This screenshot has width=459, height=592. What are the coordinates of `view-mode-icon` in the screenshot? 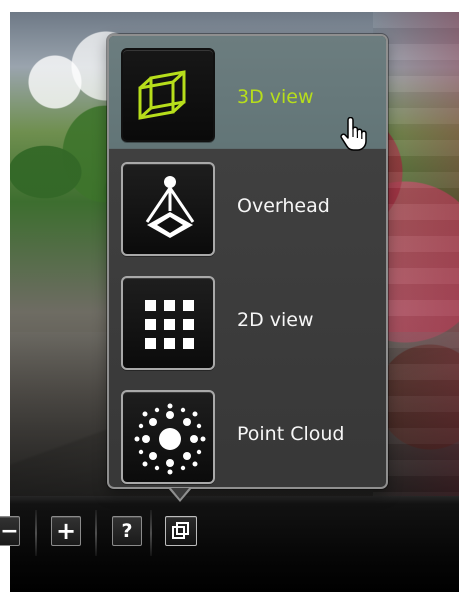 It's located at (180, 530).